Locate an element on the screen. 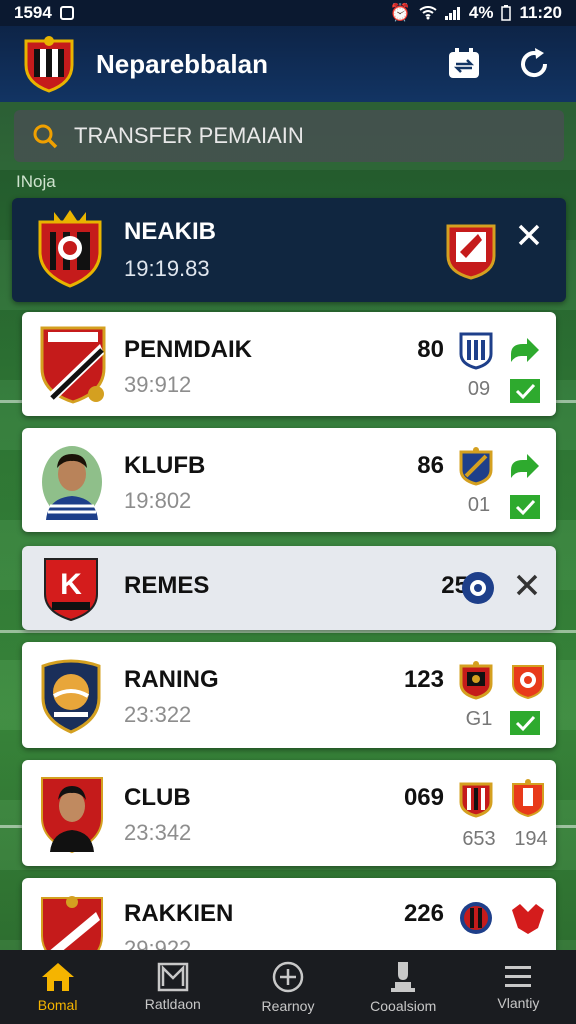  nav-label: Ratldaon is located at coordinates (172, 1004).